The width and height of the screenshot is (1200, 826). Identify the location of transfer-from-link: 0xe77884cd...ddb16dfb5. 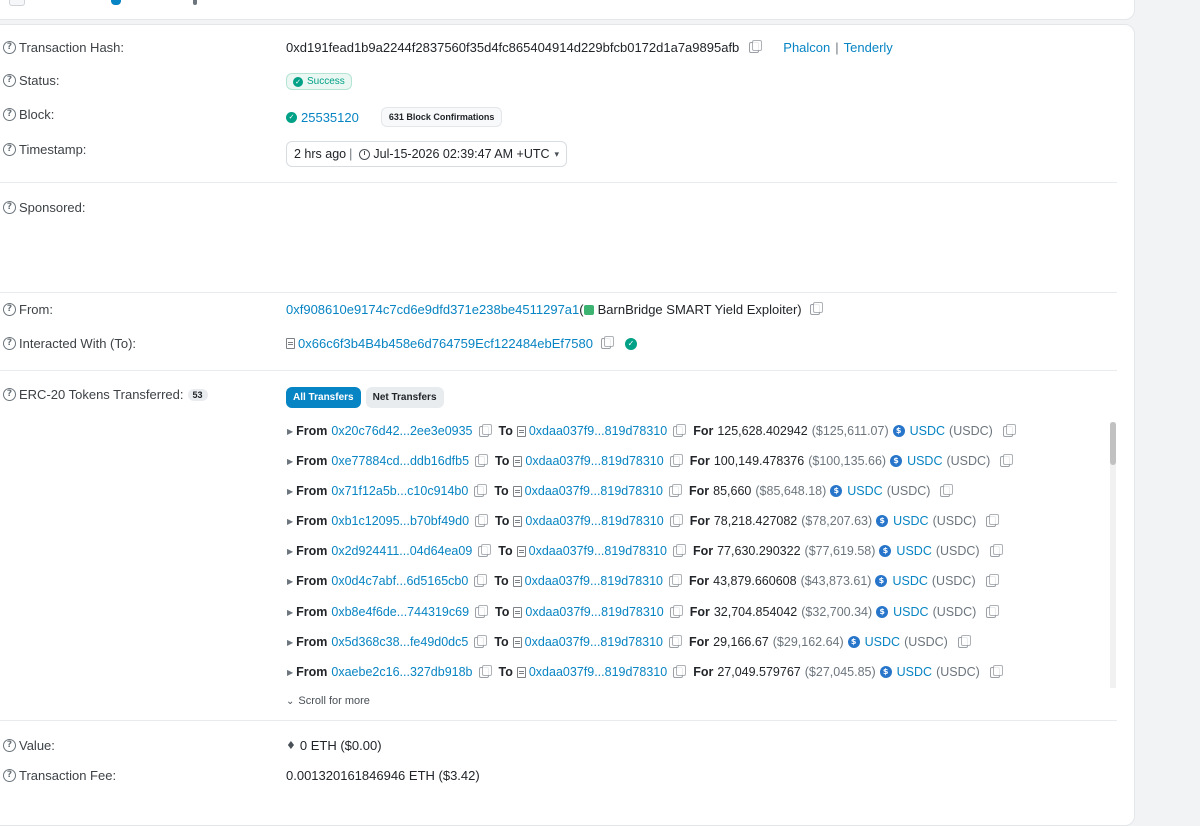
(400, 461).